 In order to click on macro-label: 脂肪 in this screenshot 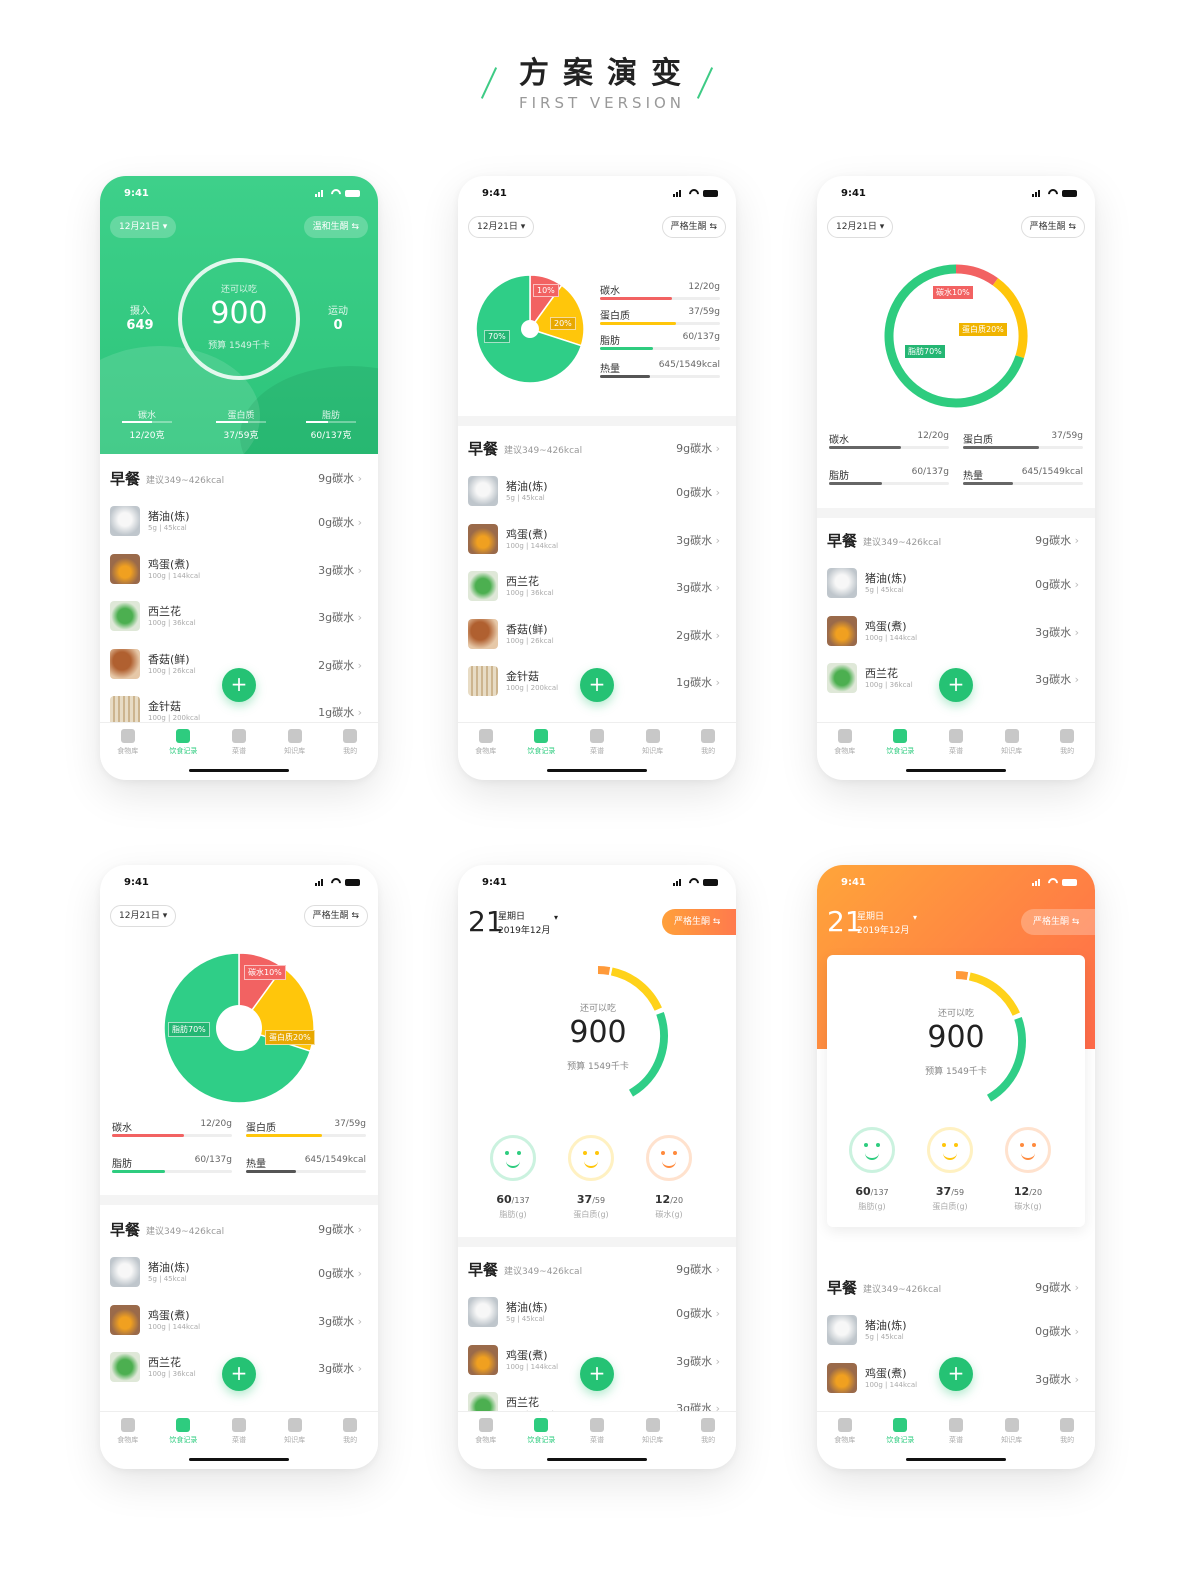, I will do `click(839, 476)`.